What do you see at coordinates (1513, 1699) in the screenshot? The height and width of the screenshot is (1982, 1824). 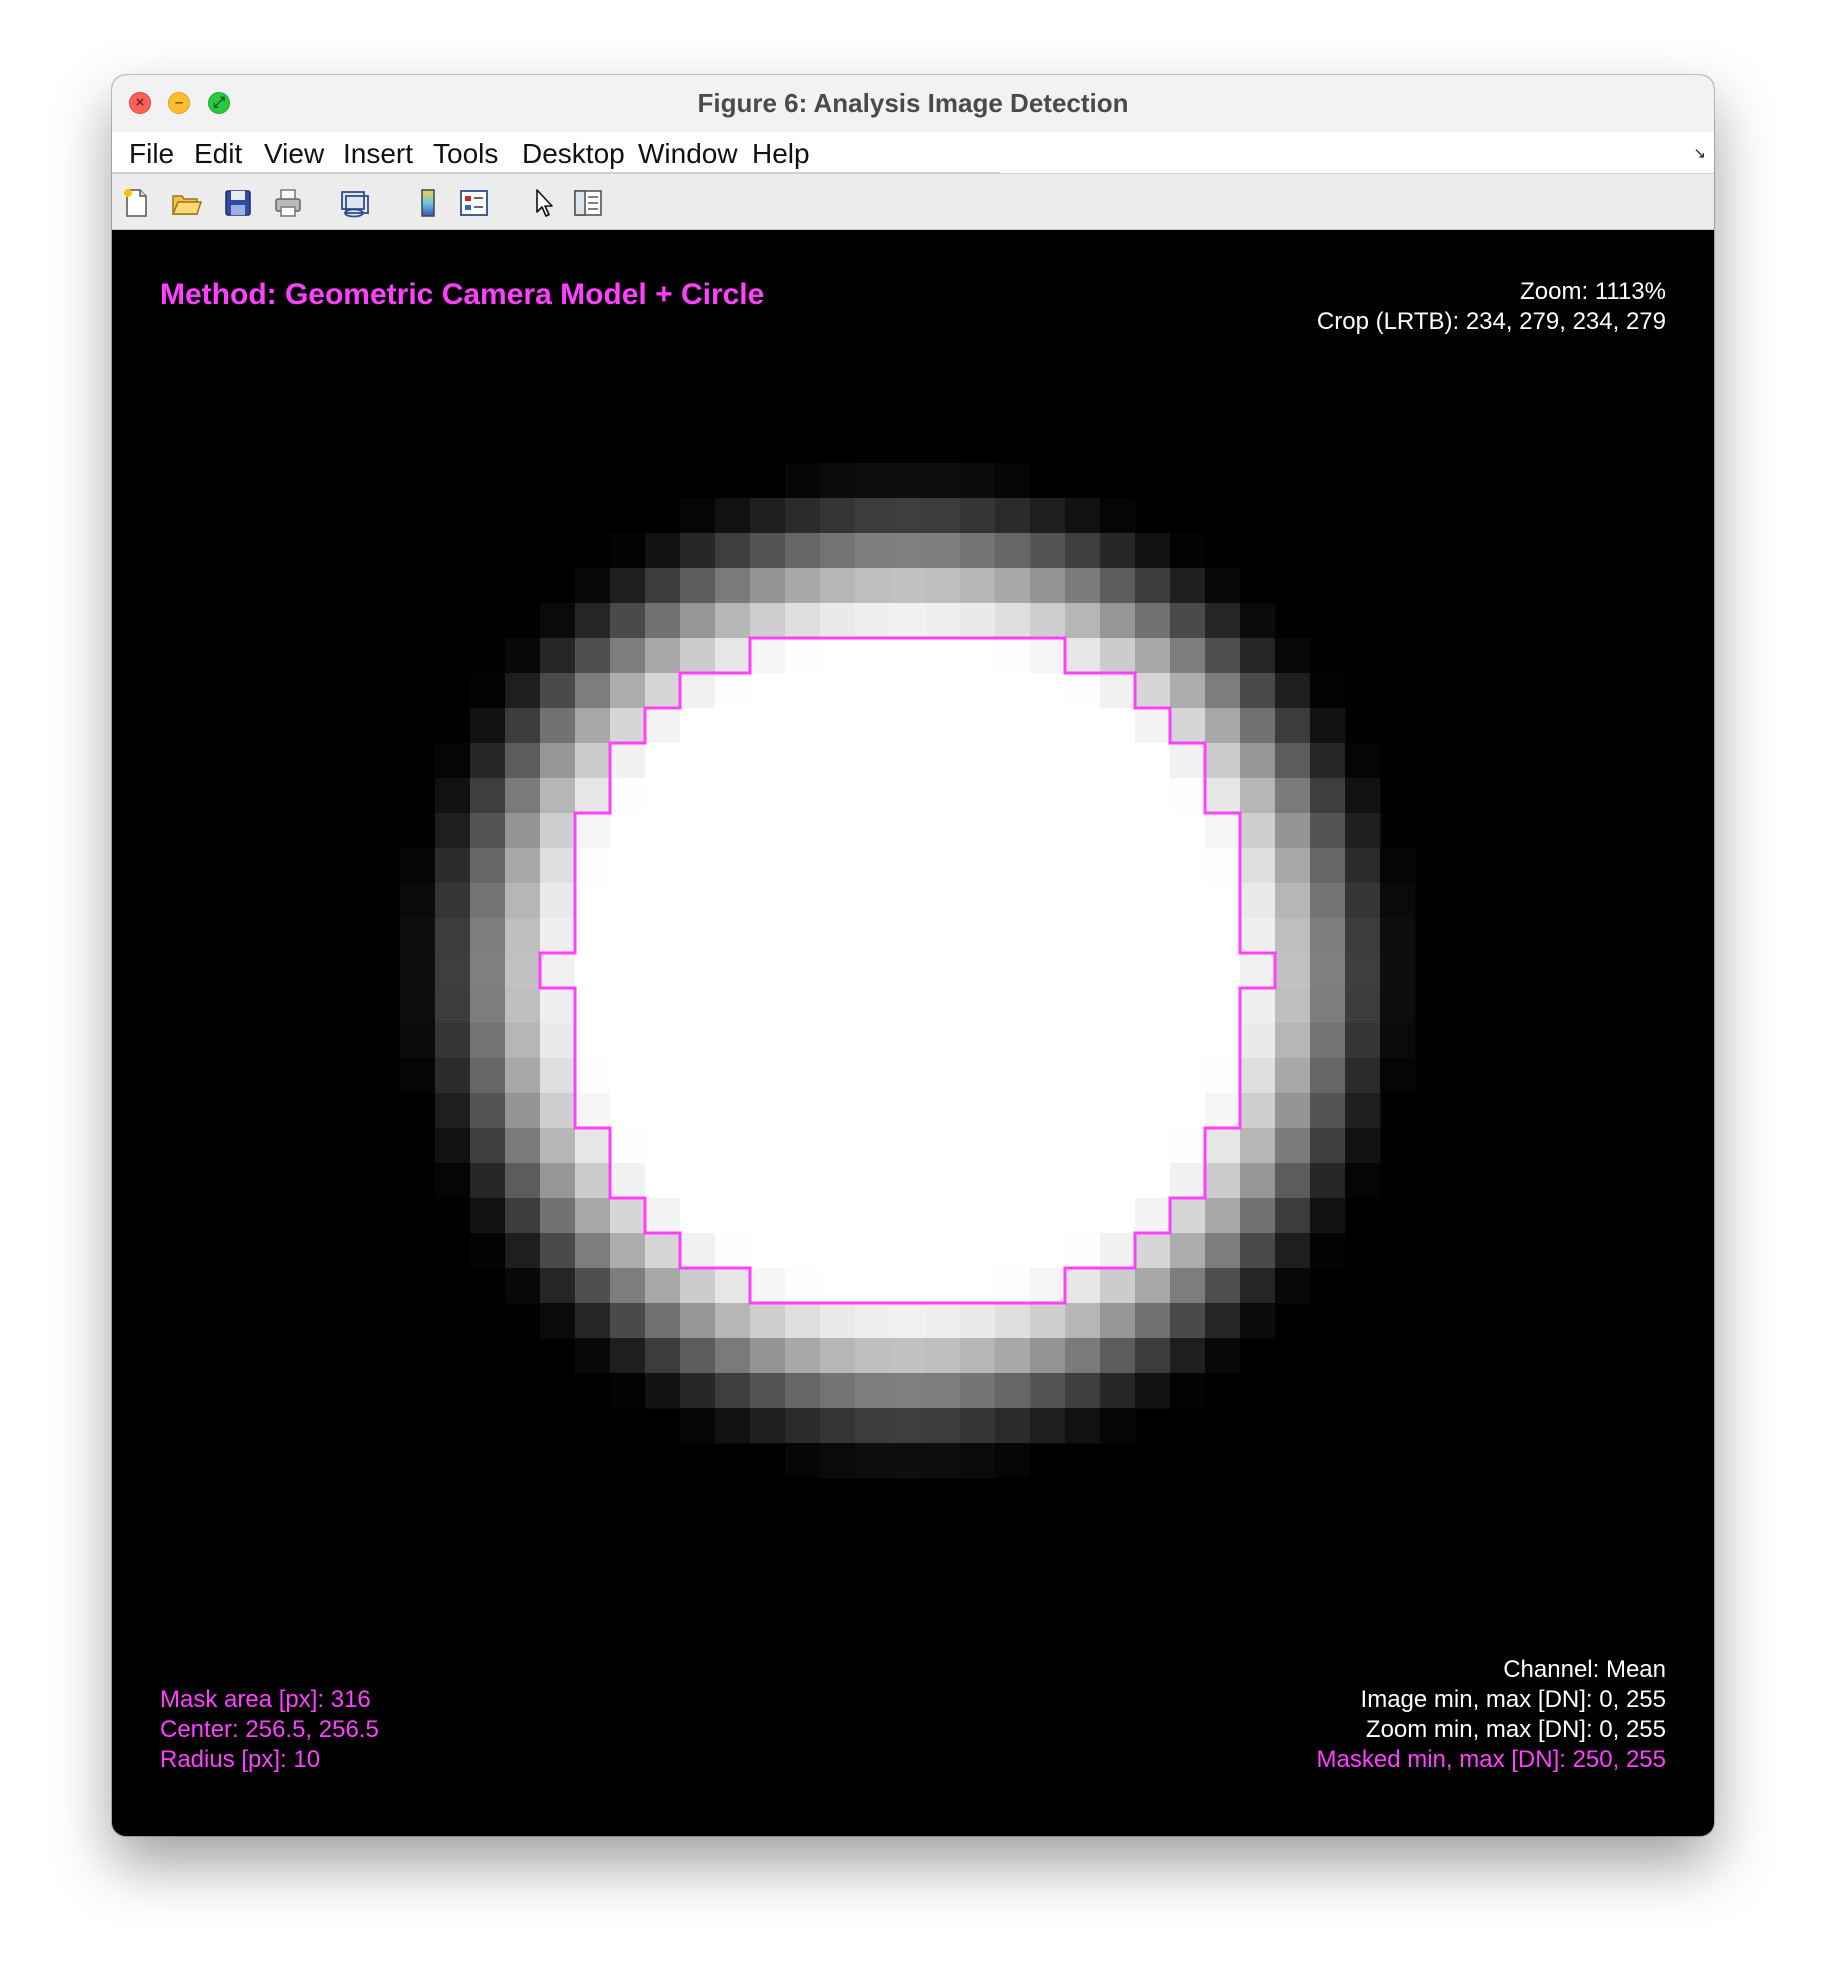 I see `image-minmax-label: Image min, max [DN]: 0, 255` at bounding box center [1513, 1699].